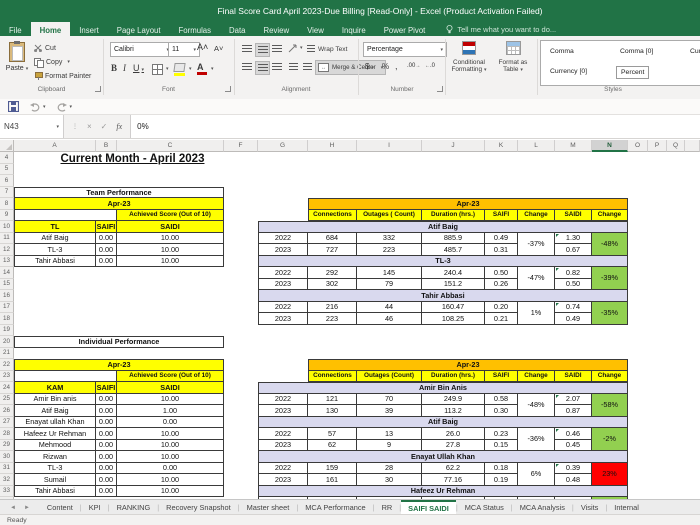 This screenshot has width=700, height=525. I want to click on saidi-cell: 0.74, so click(573, 307).